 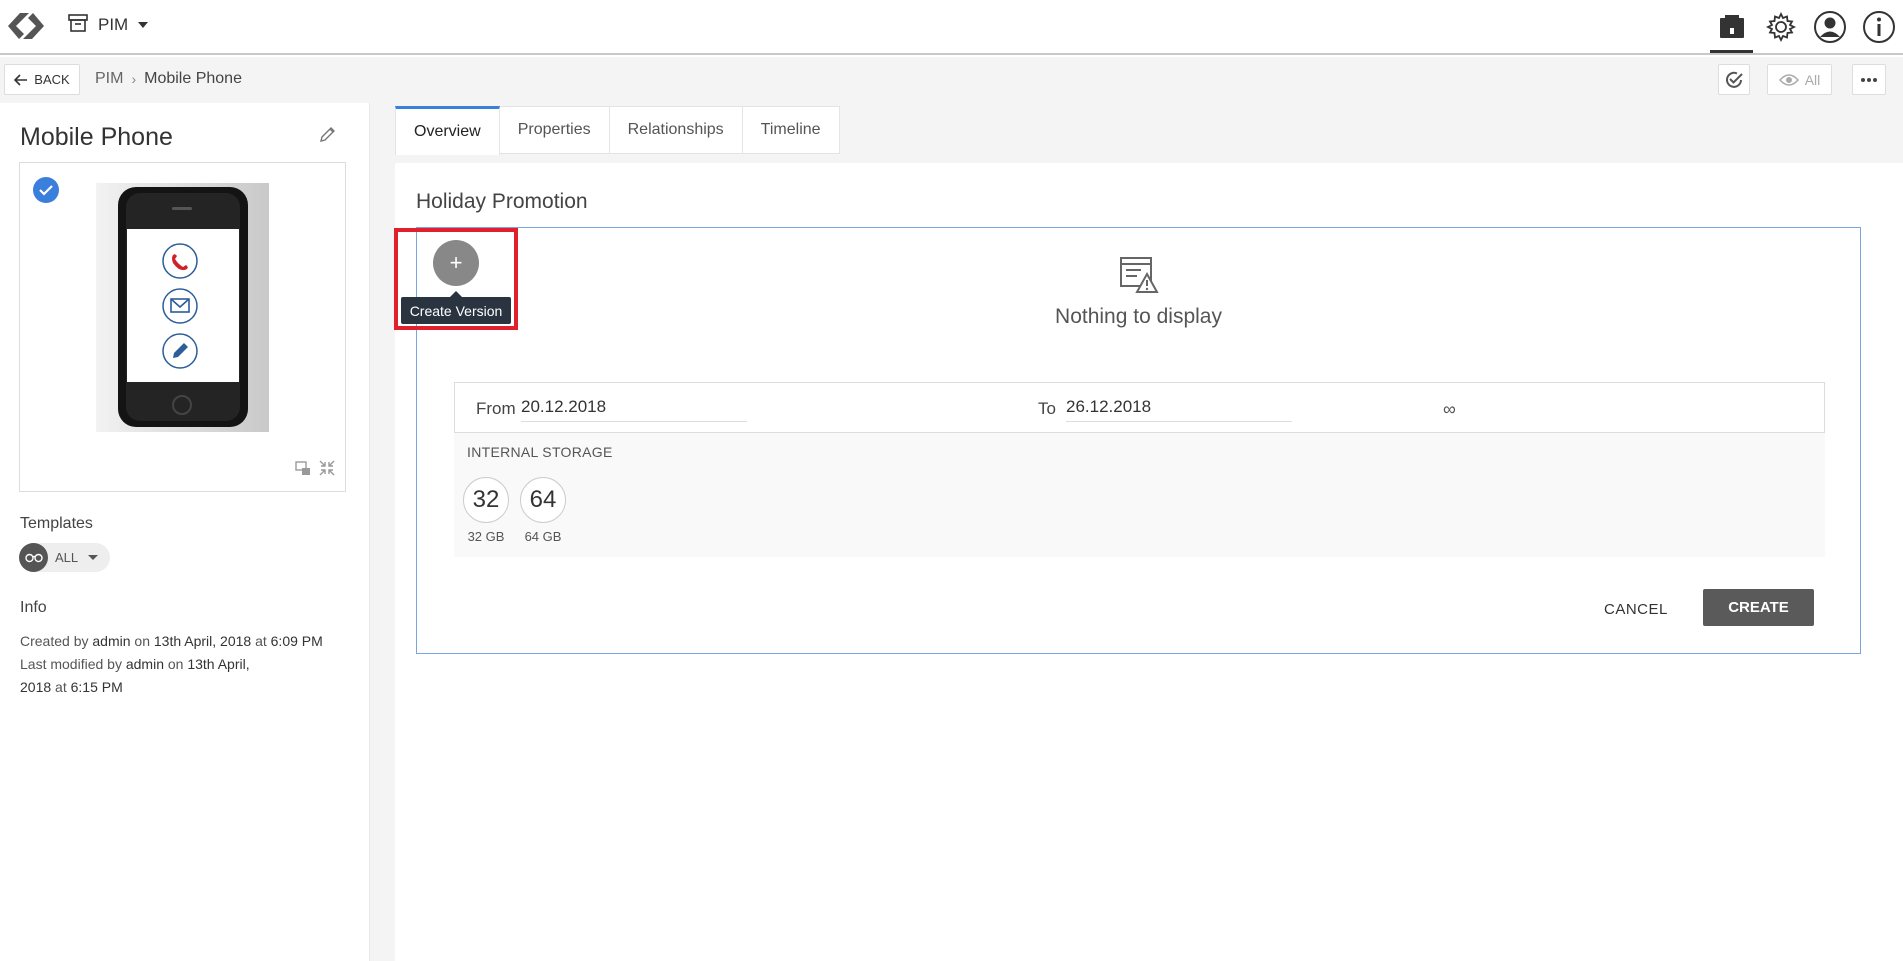 What do you see at coordinates (1179, 409) in the screenshot?
I see `to-date-input: 26.12.2018` at bounding box center [1179, 409].